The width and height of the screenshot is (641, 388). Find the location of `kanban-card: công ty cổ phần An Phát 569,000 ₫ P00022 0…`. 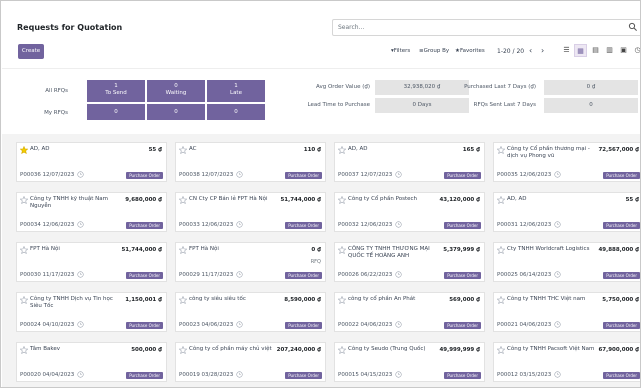

kanban-card: công ty cổ phần An Phát 569,000 ₫ P00022 0… is located at coordinates (409, 312).